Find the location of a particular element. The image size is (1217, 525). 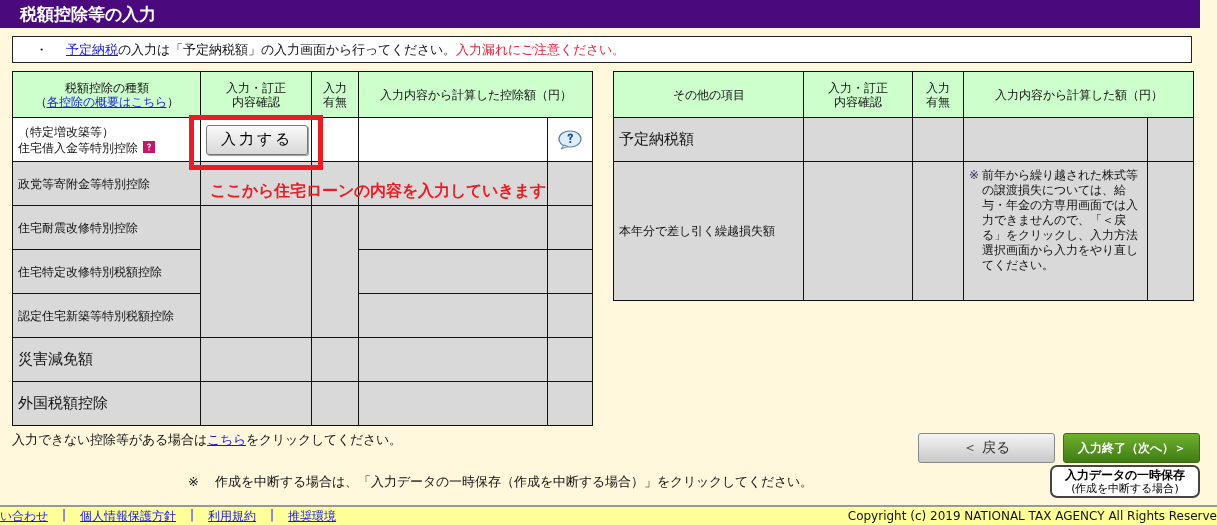

next-button: 入力終了（次へ）＞ is located at coordinates (1131, 448).